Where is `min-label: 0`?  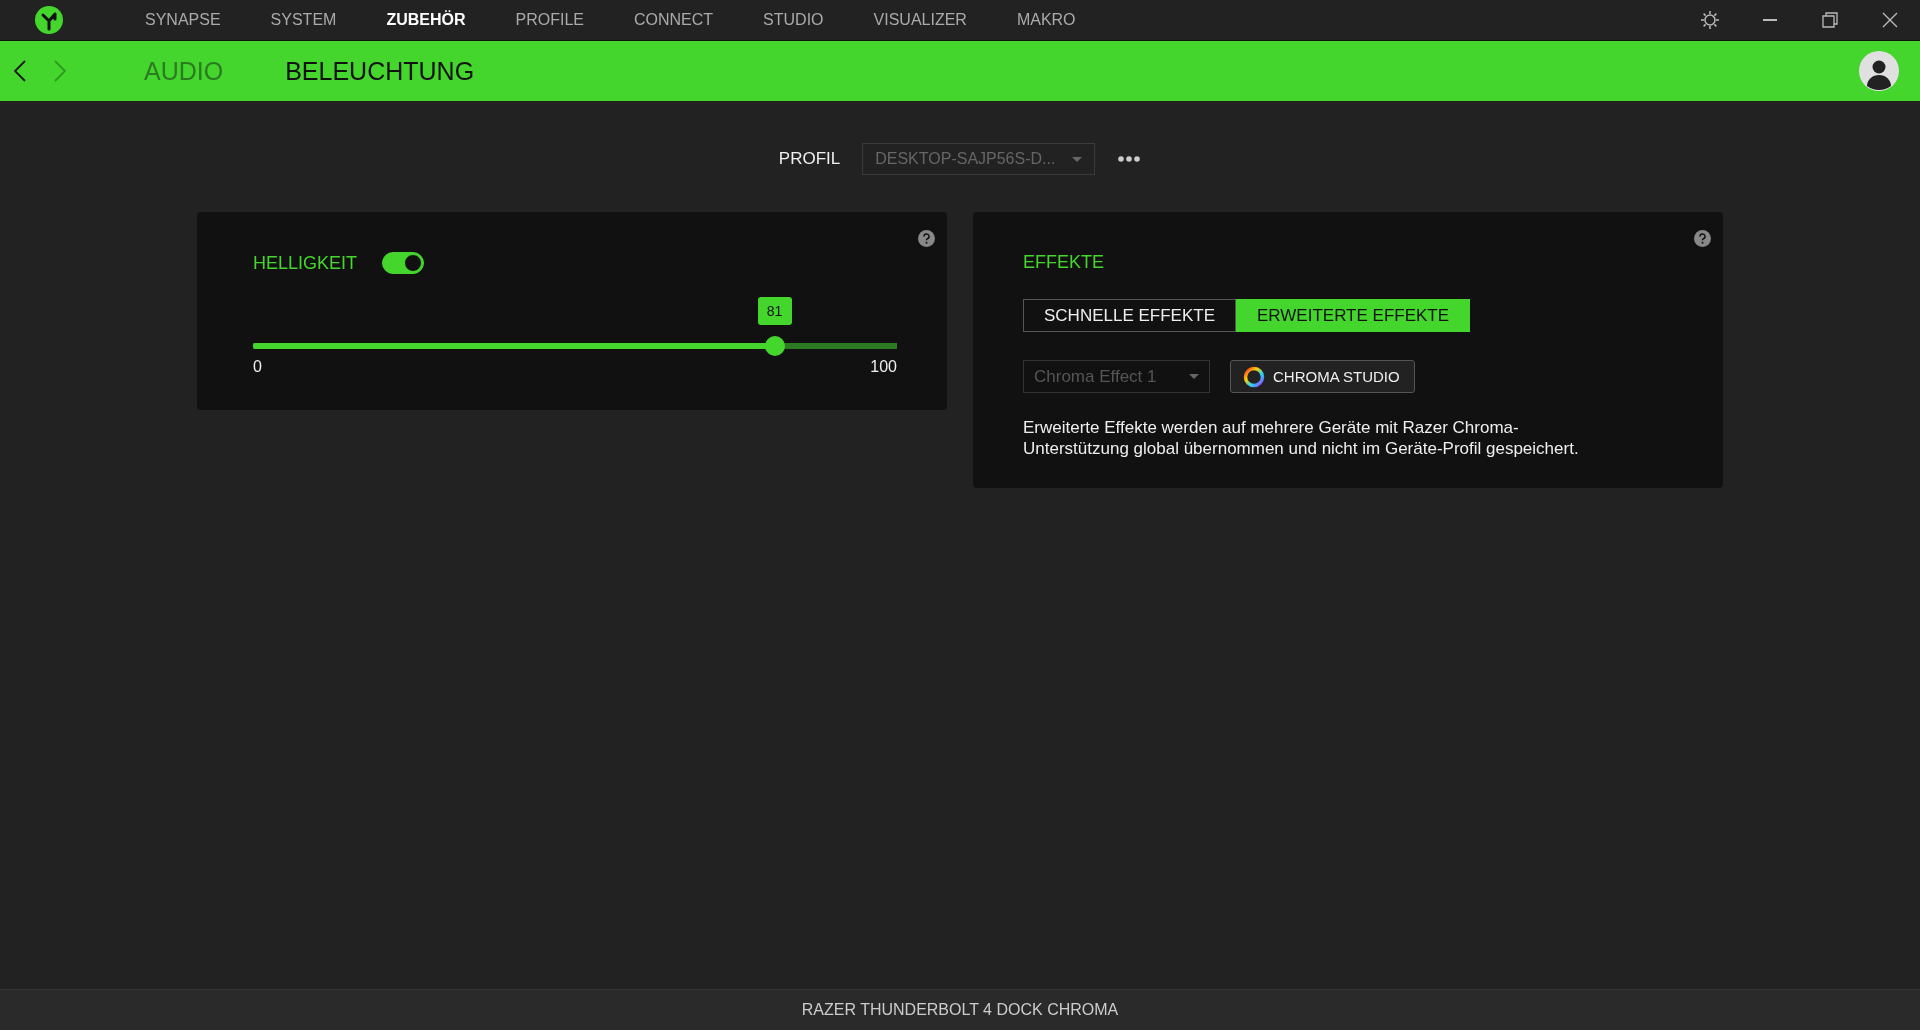
min-label: 0 is located at coordinates (257, 367).